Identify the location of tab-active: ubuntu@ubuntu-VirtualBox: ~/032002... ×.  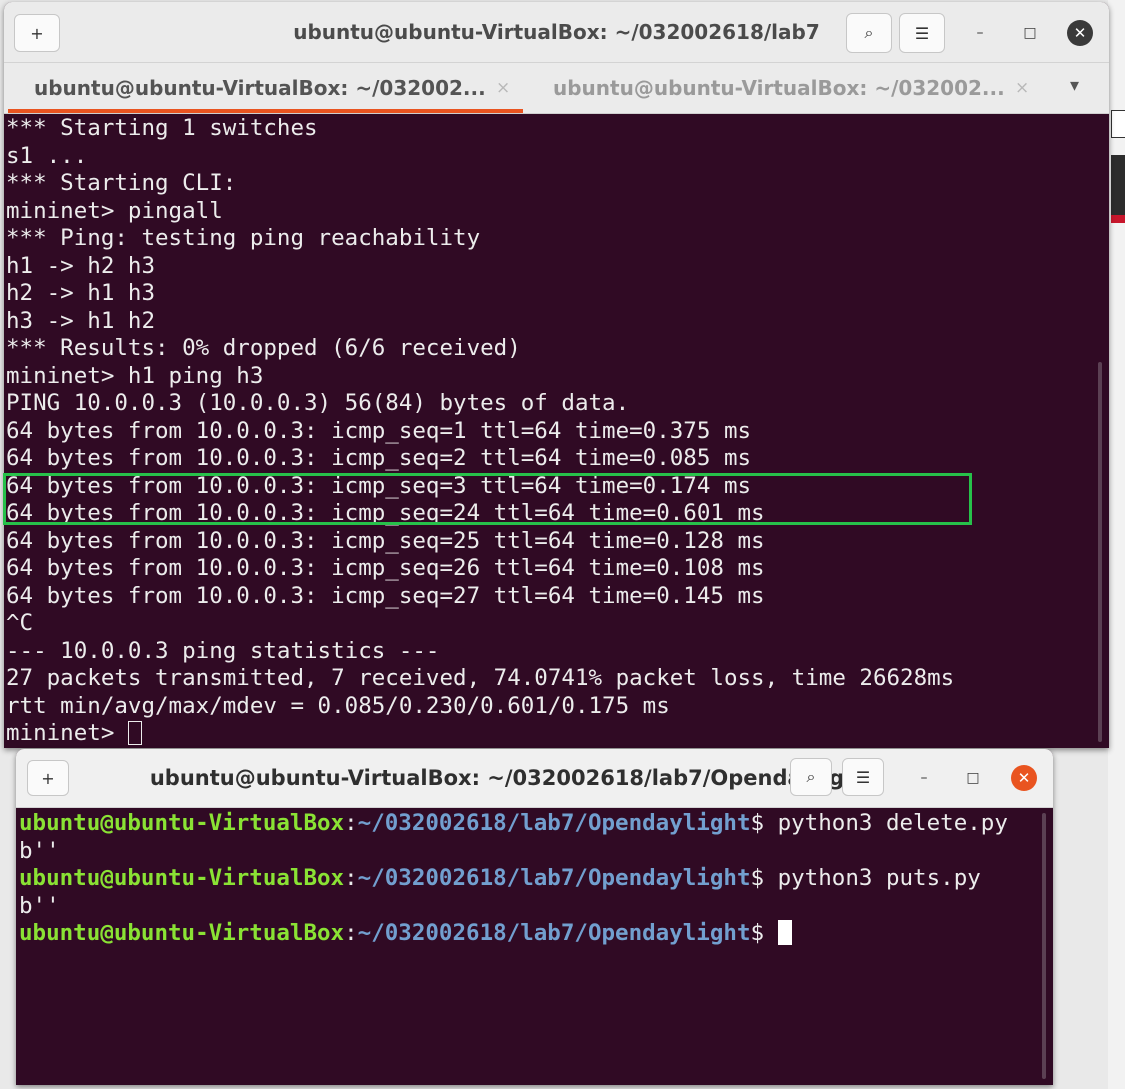
(265, 88).